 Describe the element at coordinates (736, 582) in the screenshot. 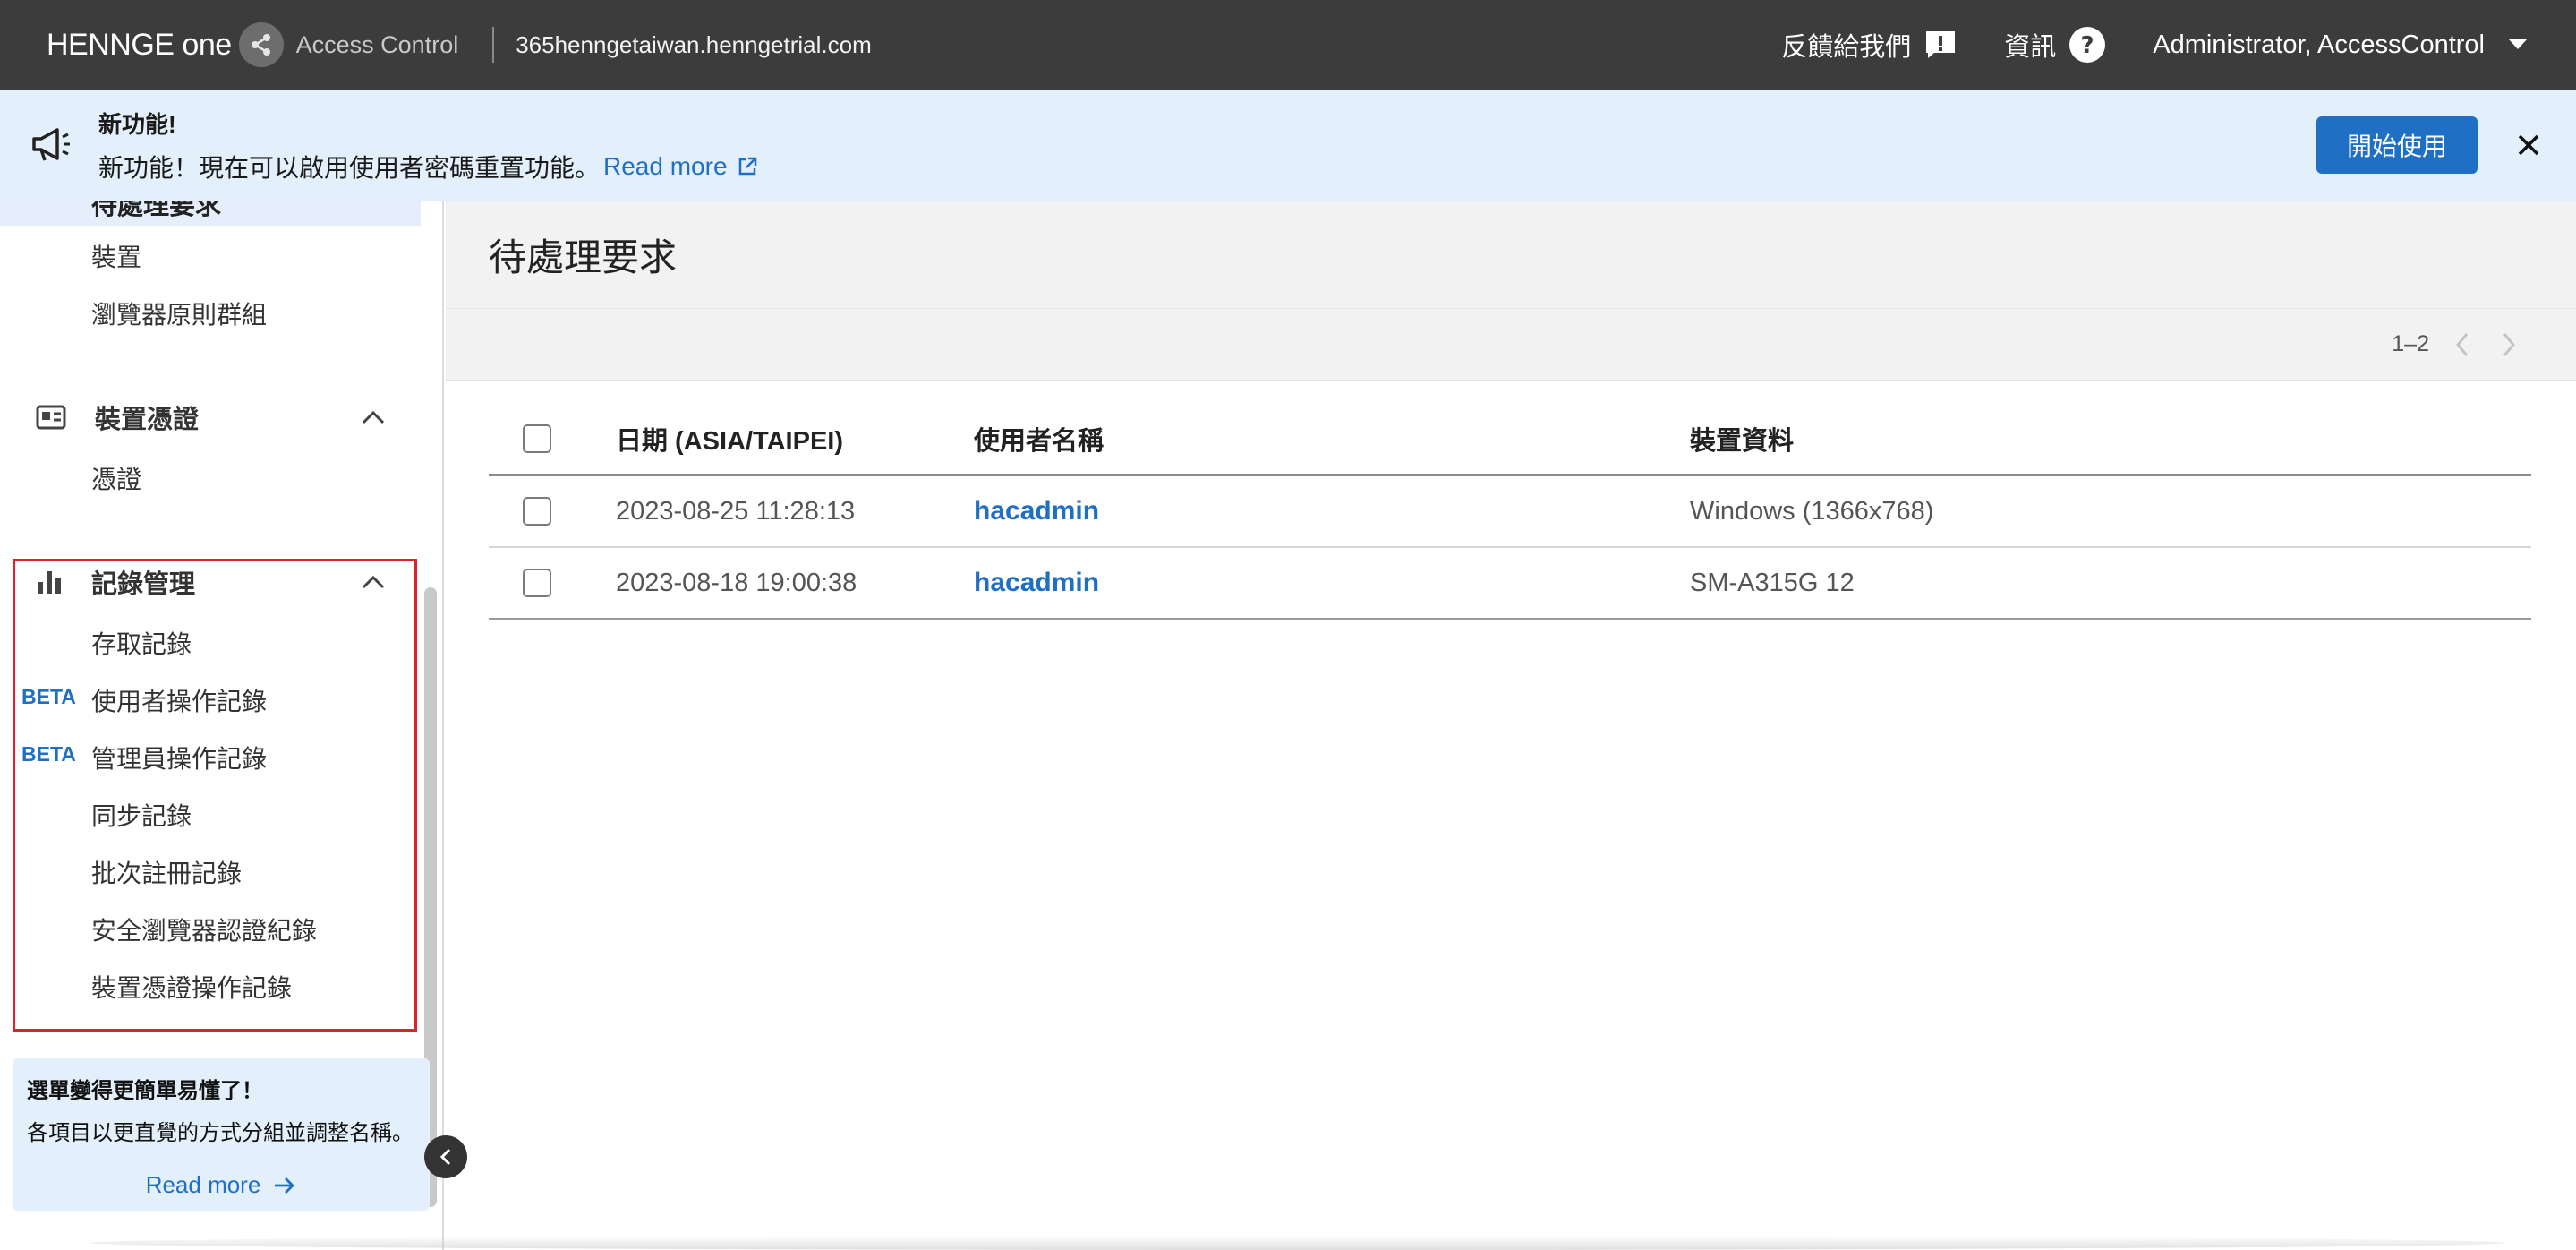

I see `row-date: 2023-08-18 19:00:38` at that location.